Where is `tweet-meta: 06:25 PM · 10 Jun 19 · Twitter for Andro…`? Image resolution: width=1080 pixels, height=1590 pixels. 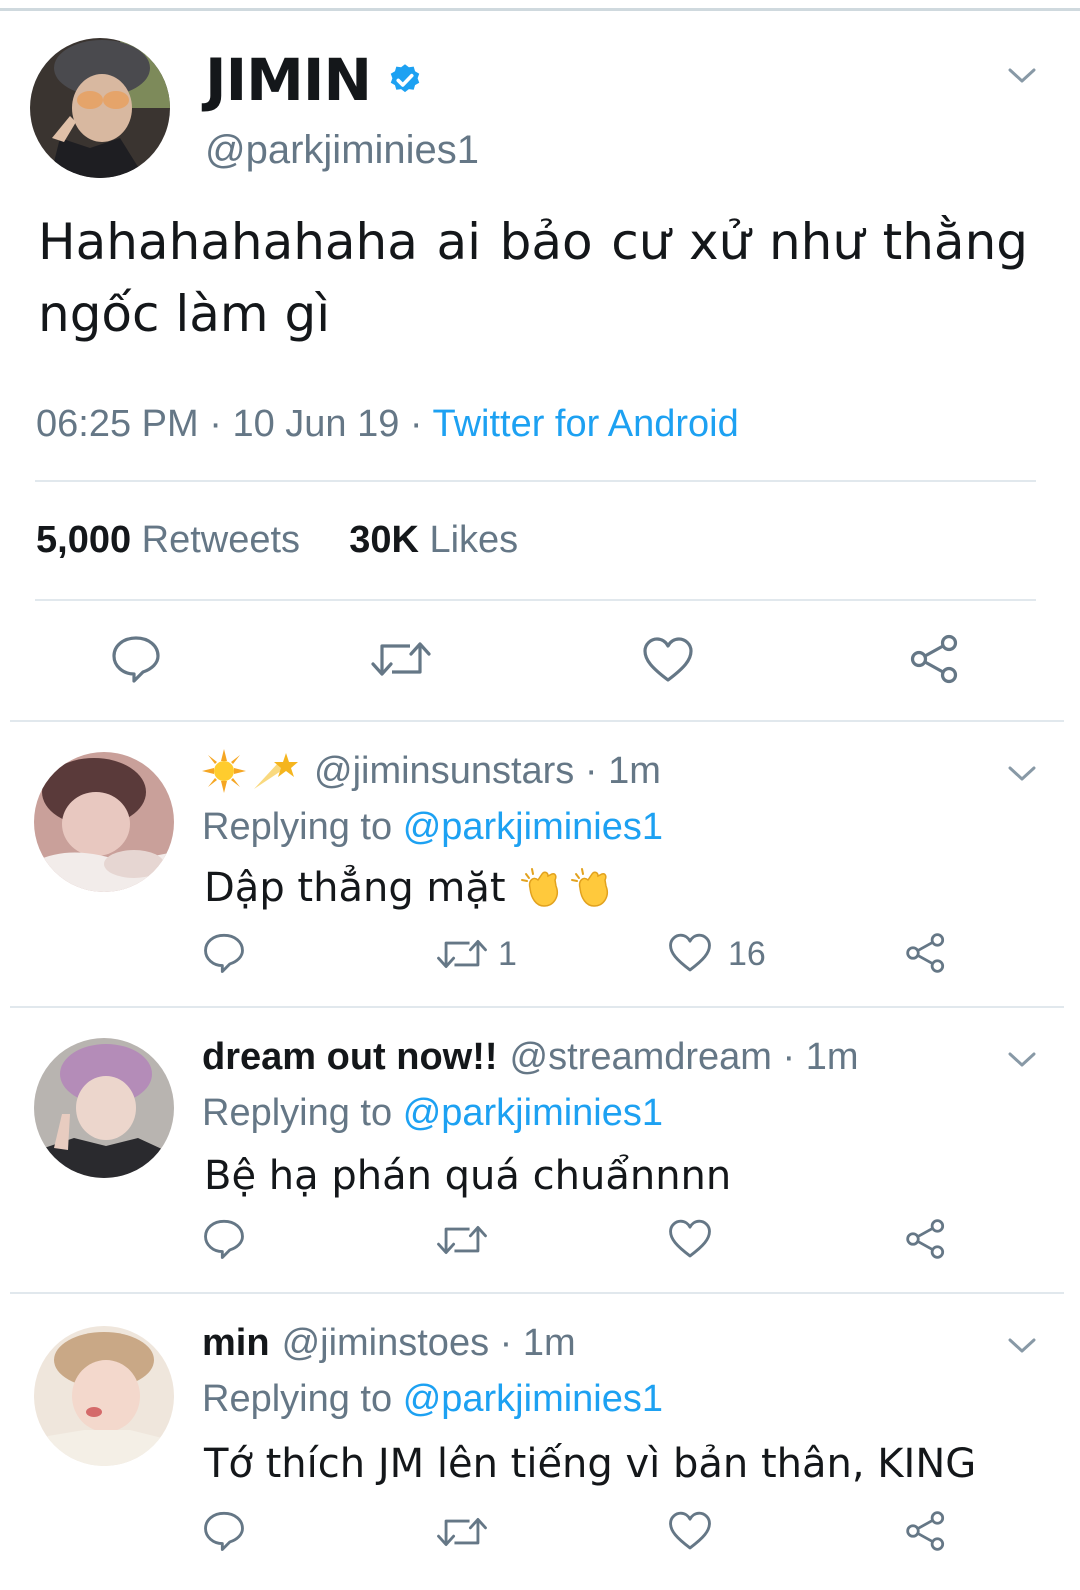
tweet-meta: 06:25 PM · 10 Jun 19 · Twitter for Andro… is located at coordinates (387, 424).